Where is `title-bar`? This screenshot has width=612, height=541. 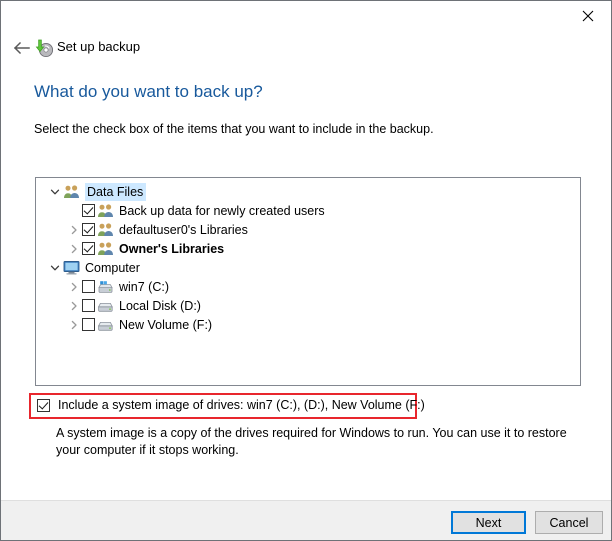
title-bar is located at coordinates (306, 16).